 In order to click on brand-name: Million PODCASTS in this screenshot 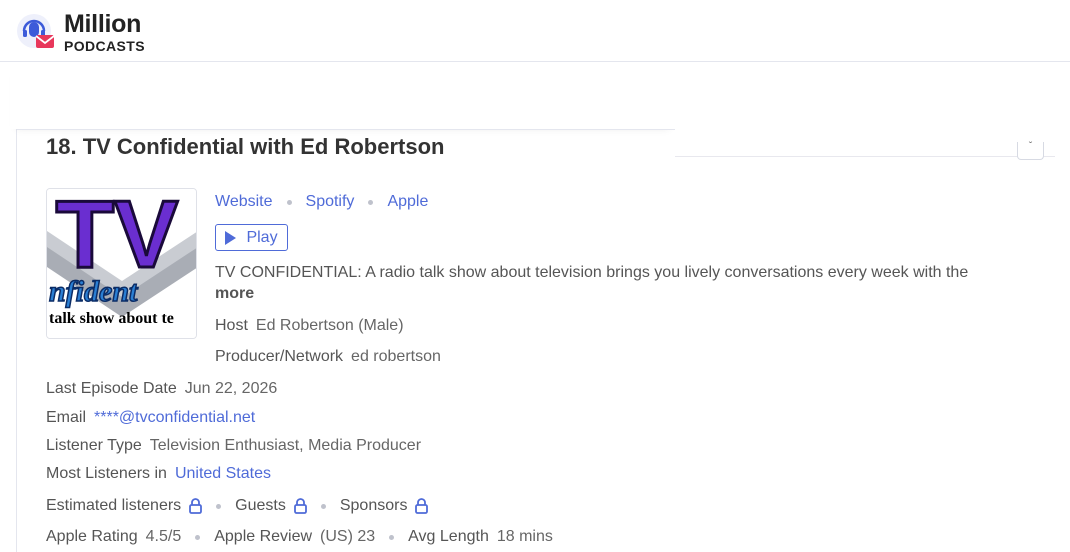, I will do `click(104, 32)`.